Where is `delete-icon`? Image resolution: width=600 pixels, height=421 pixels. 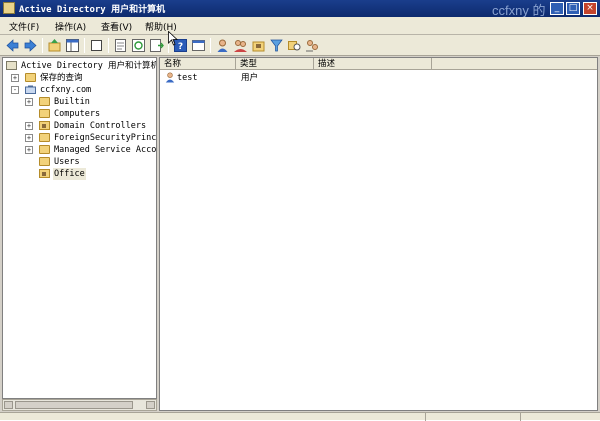
delete-icon is located at coordinates (96, 45).